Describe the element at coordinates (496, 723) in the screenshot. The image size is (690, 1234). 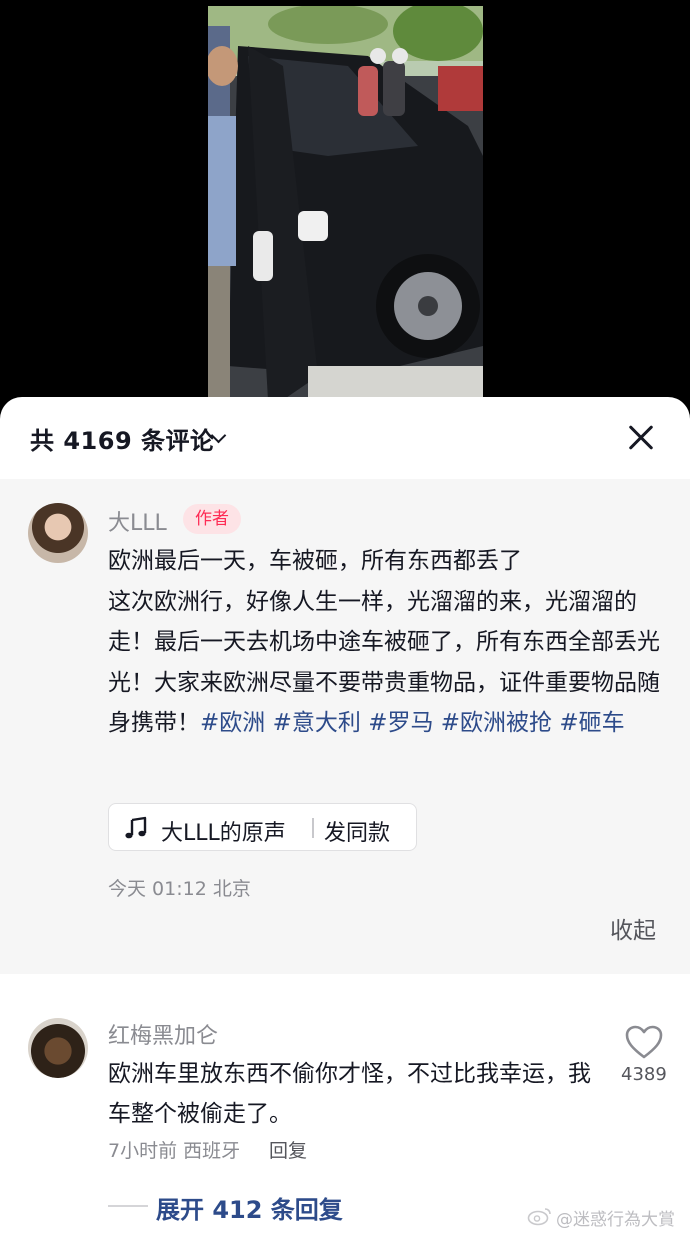
I see `hashtag-link: #欧洲被抢` at that location.